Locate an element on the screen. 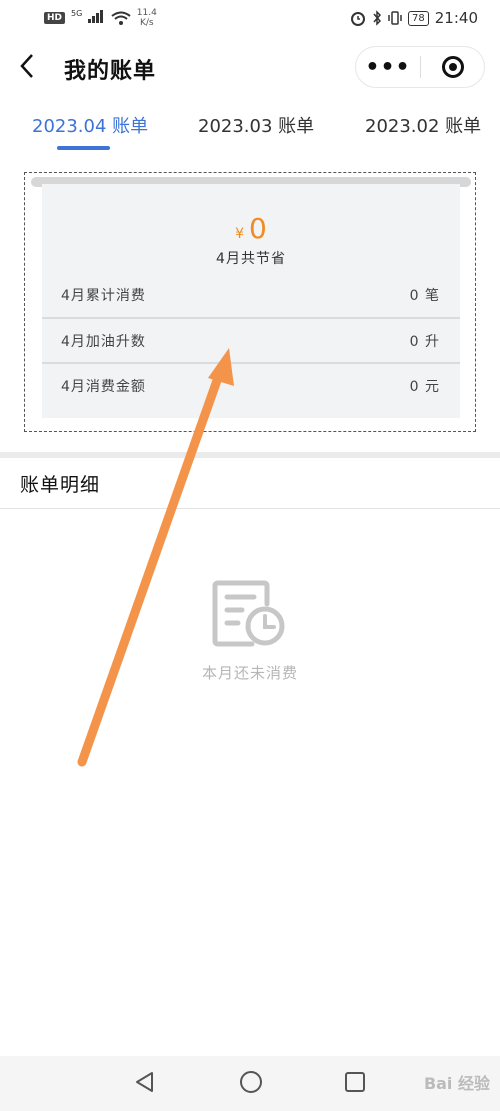 The height and width of the screenshot is (1111, 500). nav-back-icon is located at coordinates (144, 1082).